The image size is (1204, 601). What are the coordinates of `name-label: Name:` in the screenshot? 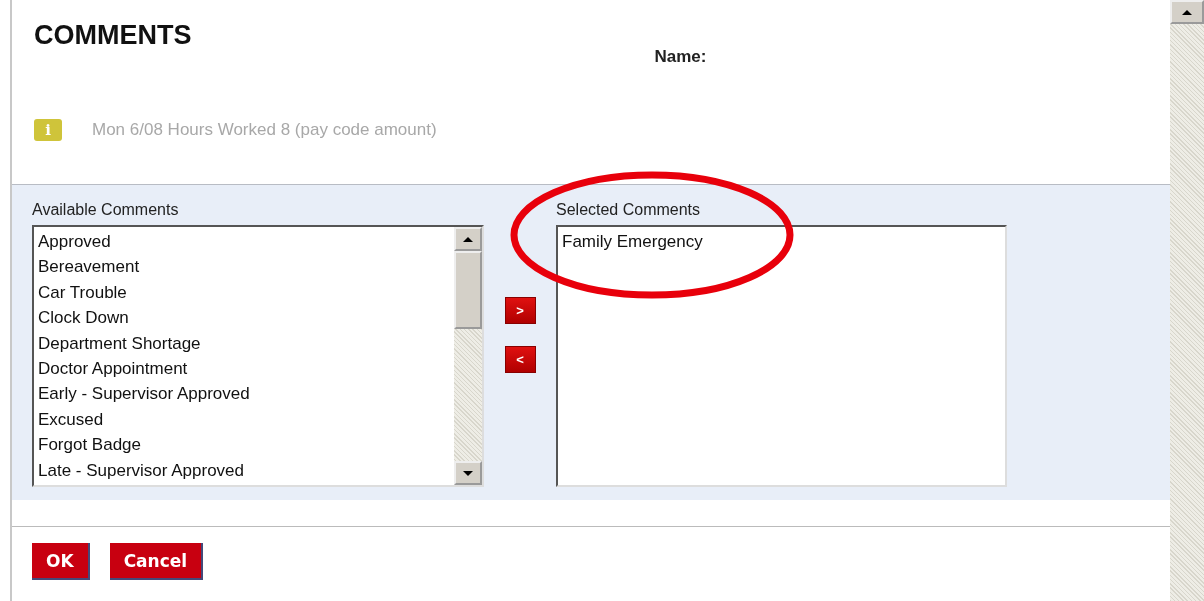 It's located at (680, 57).